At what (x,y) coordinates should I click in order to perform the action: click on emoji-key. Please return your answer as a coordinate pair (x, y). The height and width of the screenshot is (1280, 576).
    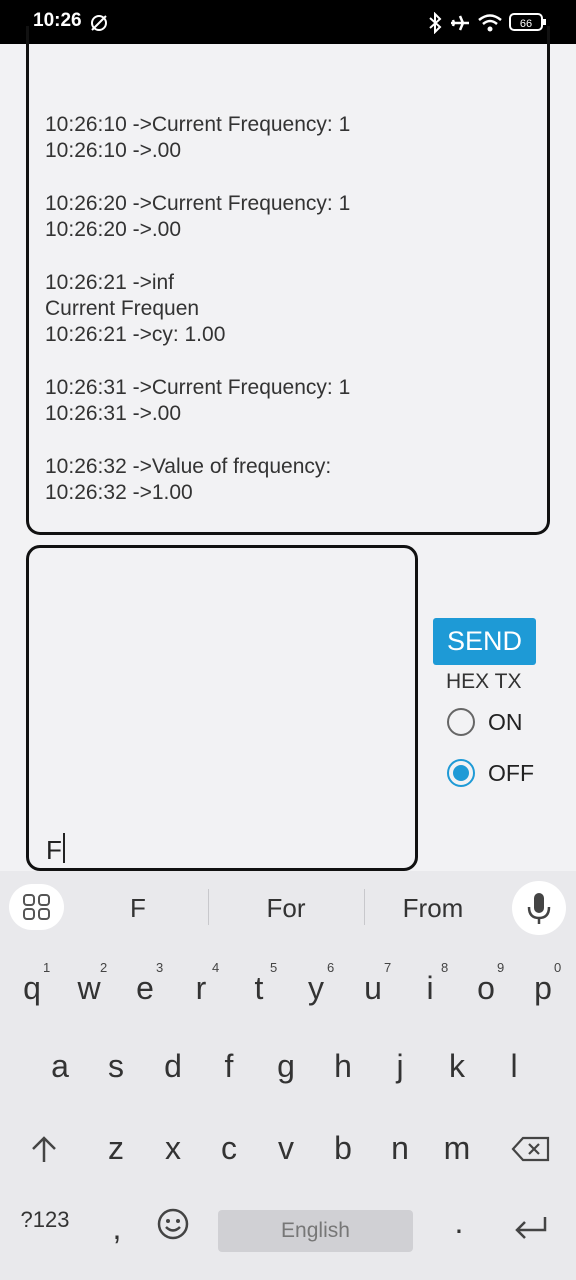
    Looking at the image, I should click on (173, 1228).